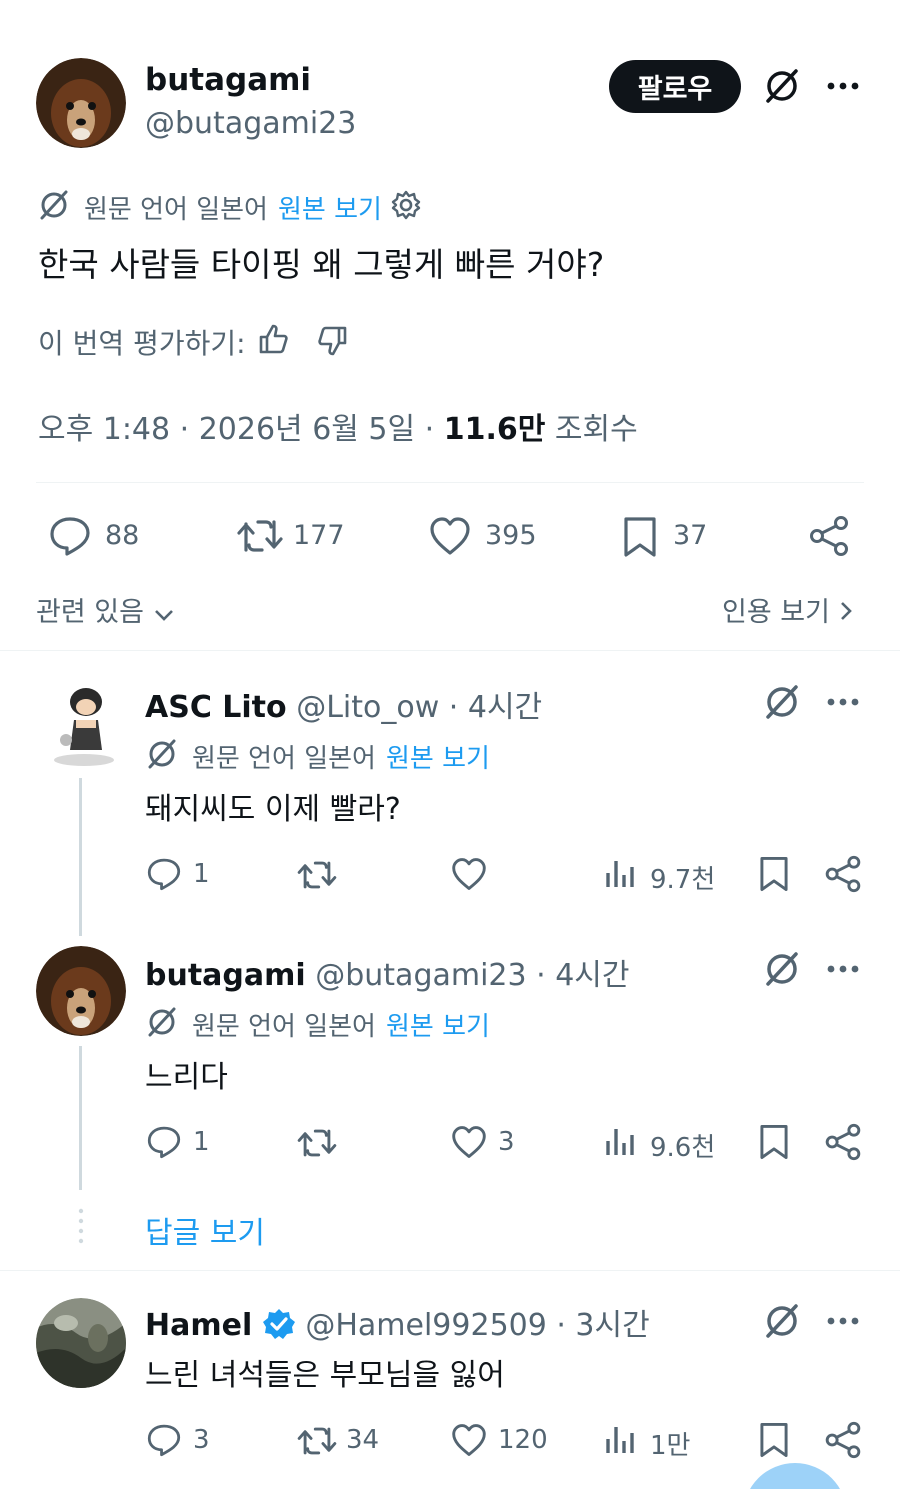  Describe the element at coordinates (363, 1440) in the screenshot. I see `repost-count: 34` at that location.